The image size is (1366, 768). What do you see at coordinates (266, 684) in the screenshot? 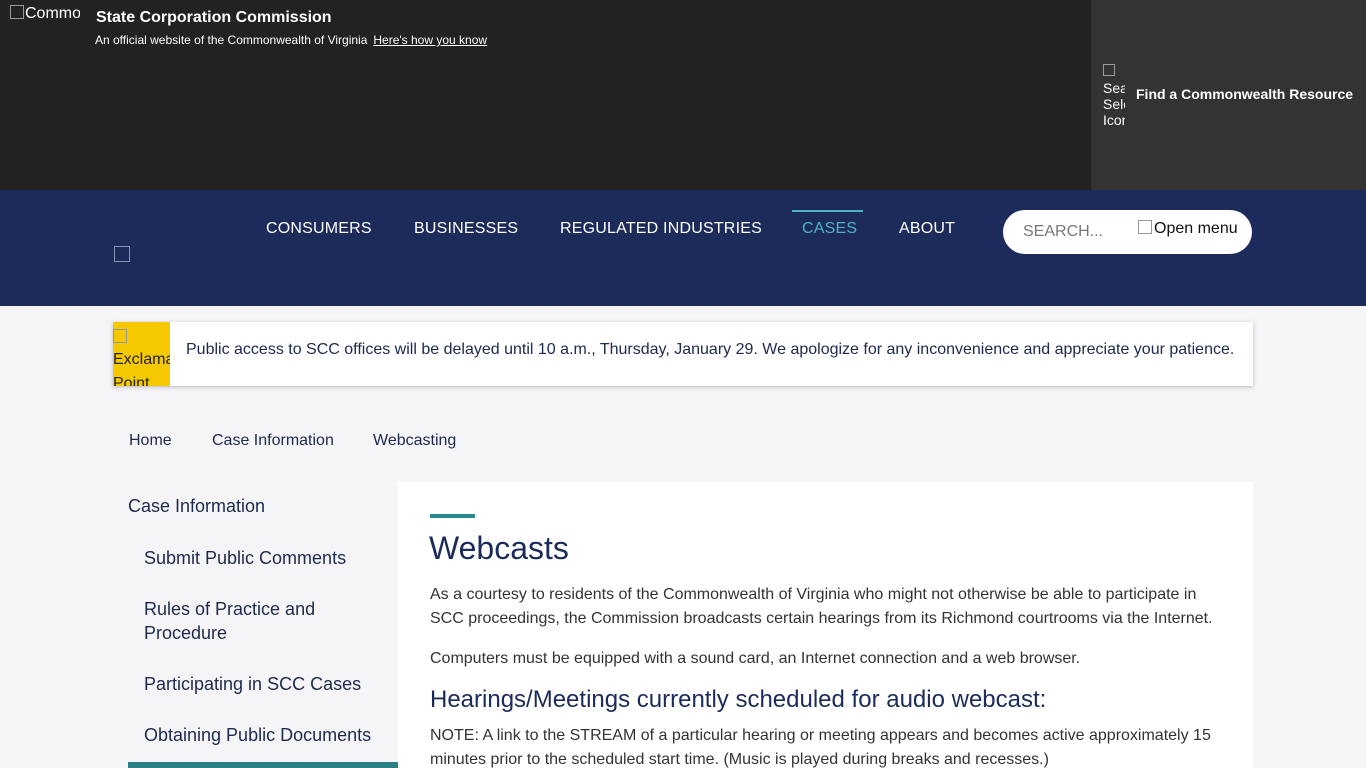
I see `sidebar-item-participating: Participating in SCC Cases` at bounding box center [266, 684].